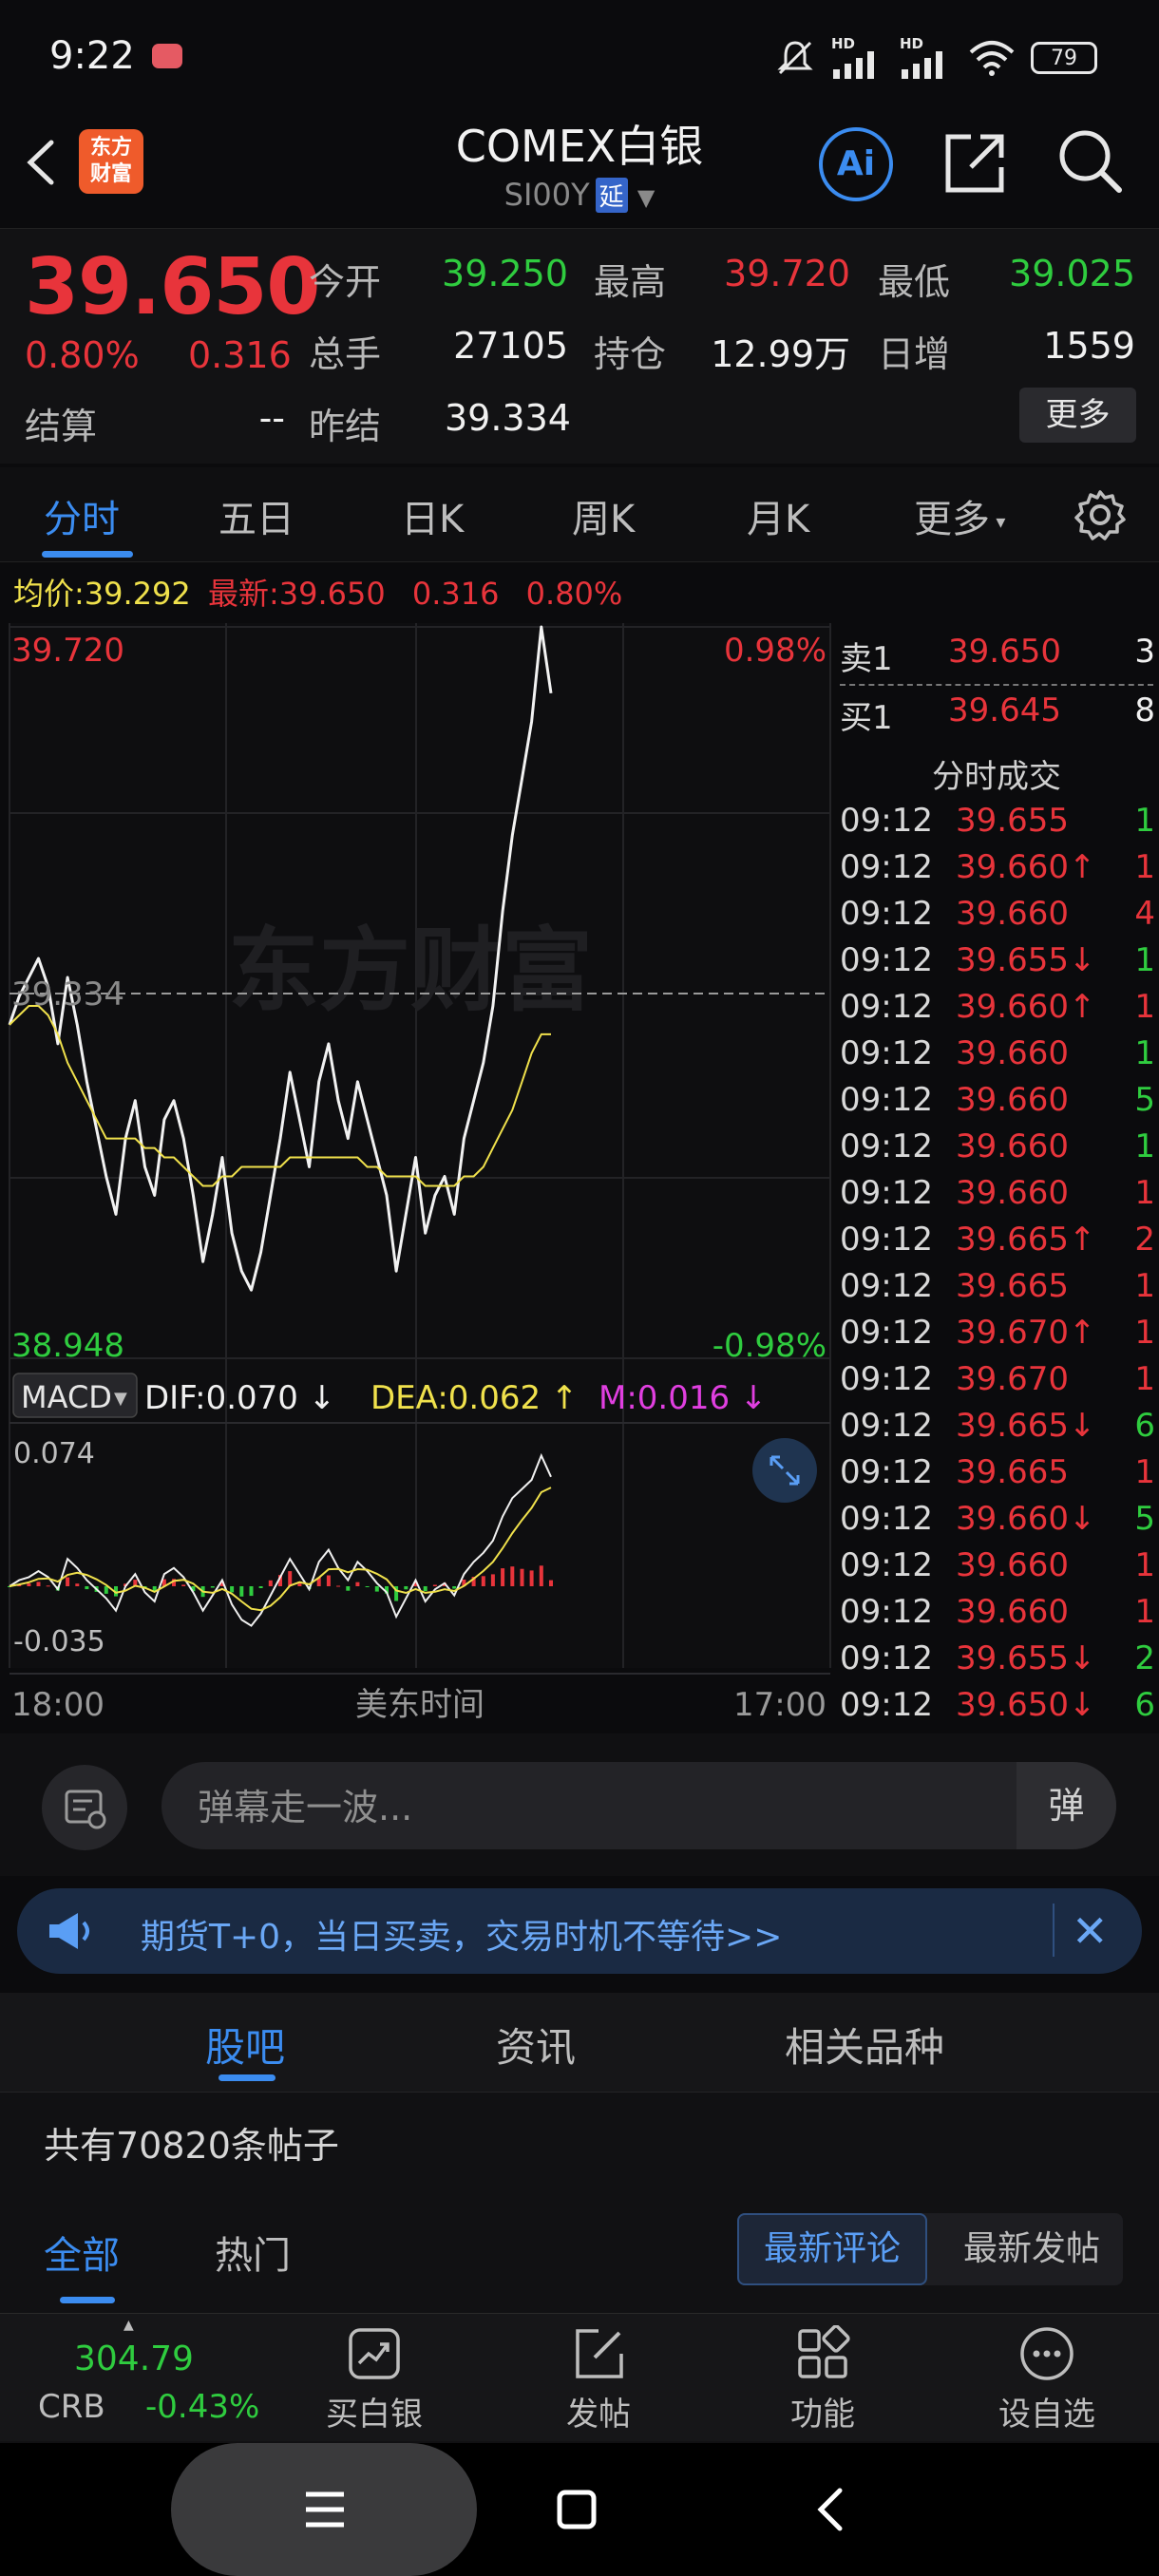  What do you see at coordinates (1090, 161) in the screenshot?
I see `search-icon` at bounding box center [1090, 161].